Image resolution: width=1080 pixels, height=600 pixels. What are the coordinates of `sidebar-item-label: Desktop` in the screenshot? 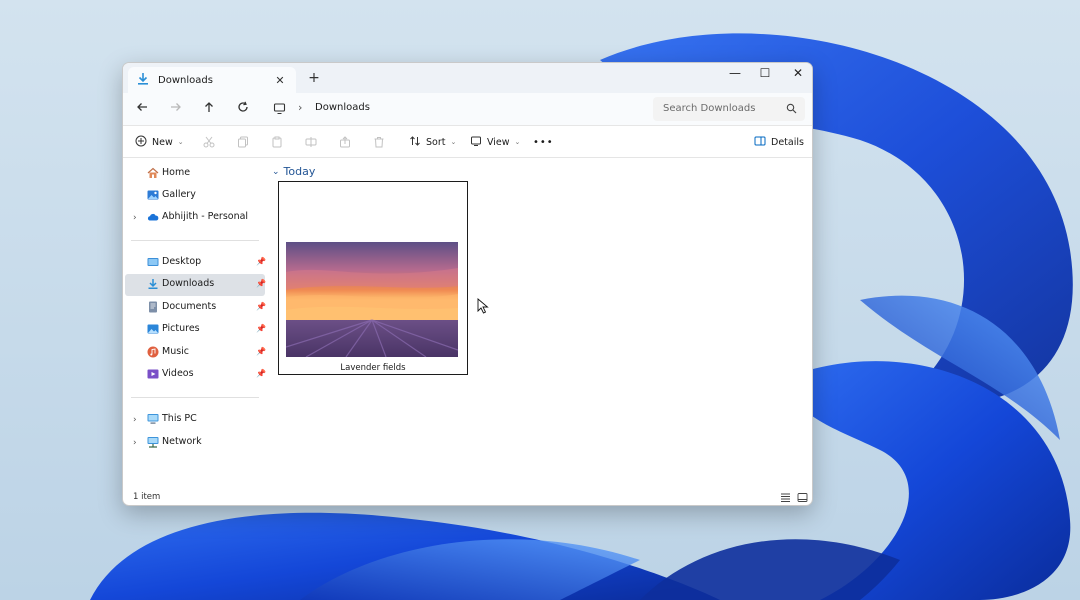 It's located at (182, 261).